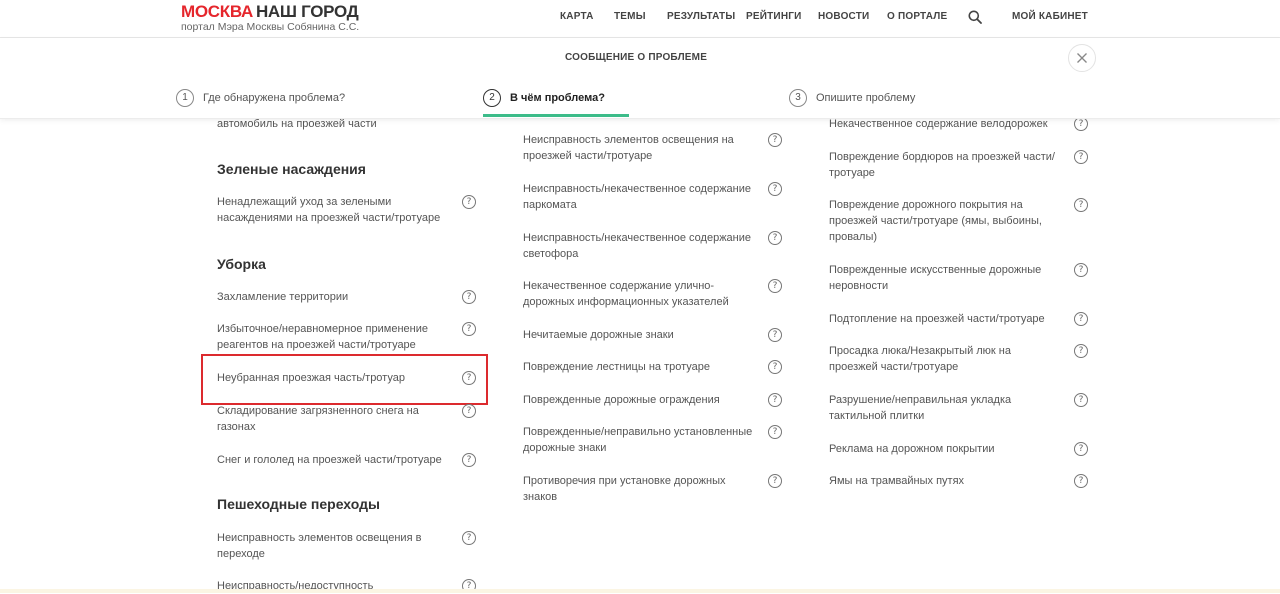 The image size is (1280, 594). I want to click on nav-map: КАРТА, so click(577, 16).